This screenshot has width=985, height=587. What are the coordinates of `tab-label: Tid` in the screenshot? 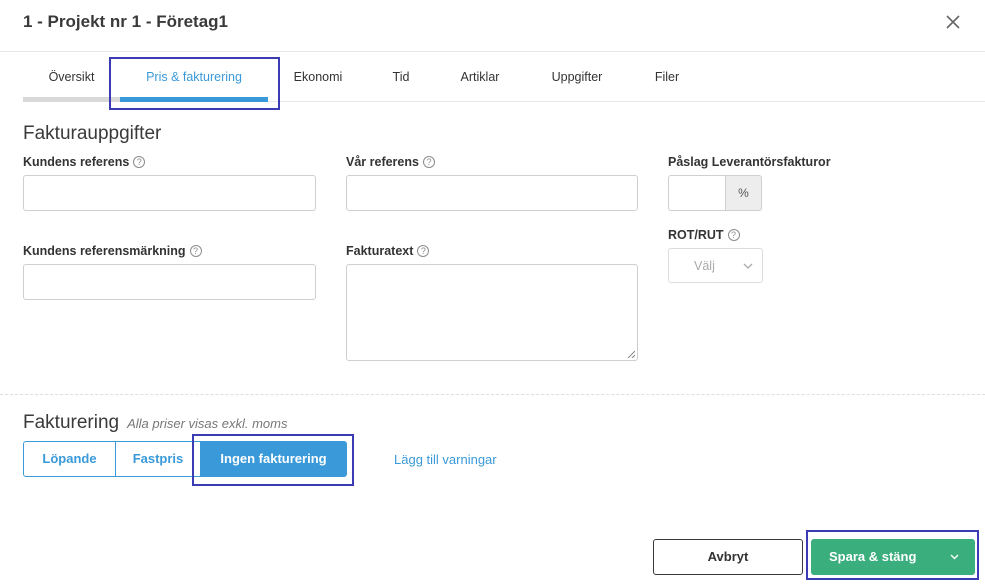 It's located at (401, 77).